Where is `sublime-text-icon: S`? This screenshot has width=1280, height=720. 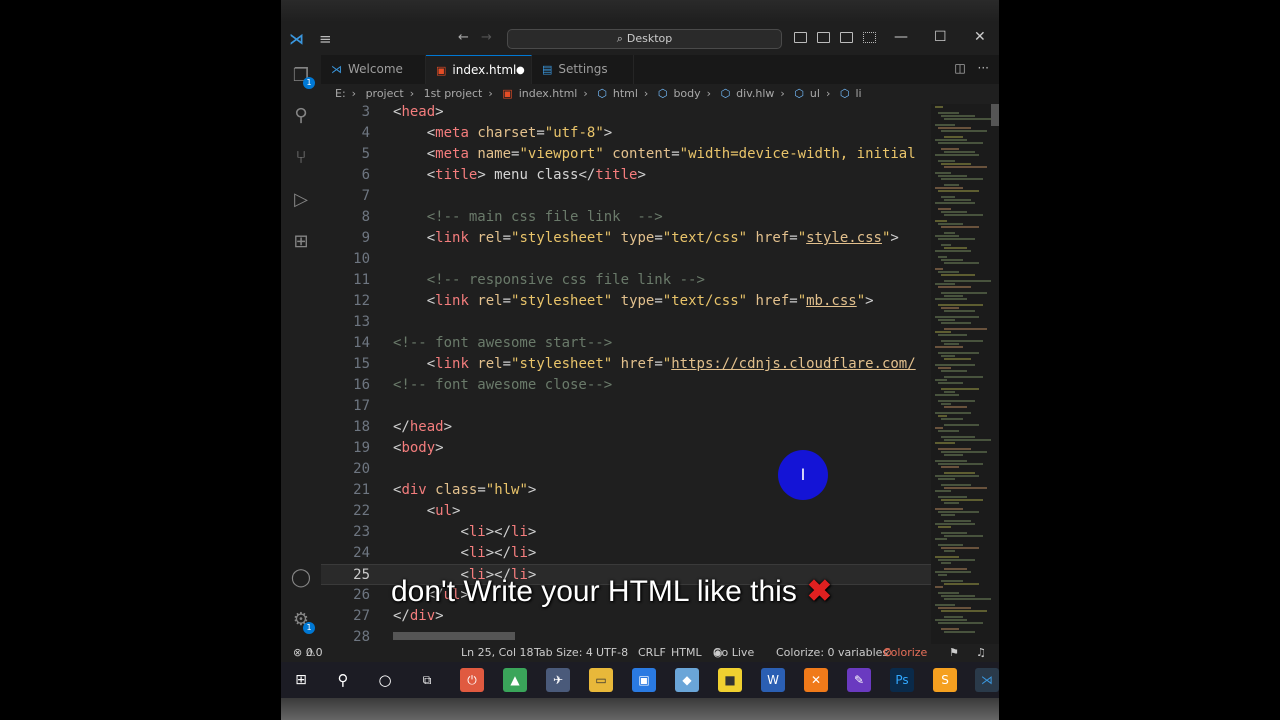
sublime-text-icon: S is located at coordinates (945, 680).